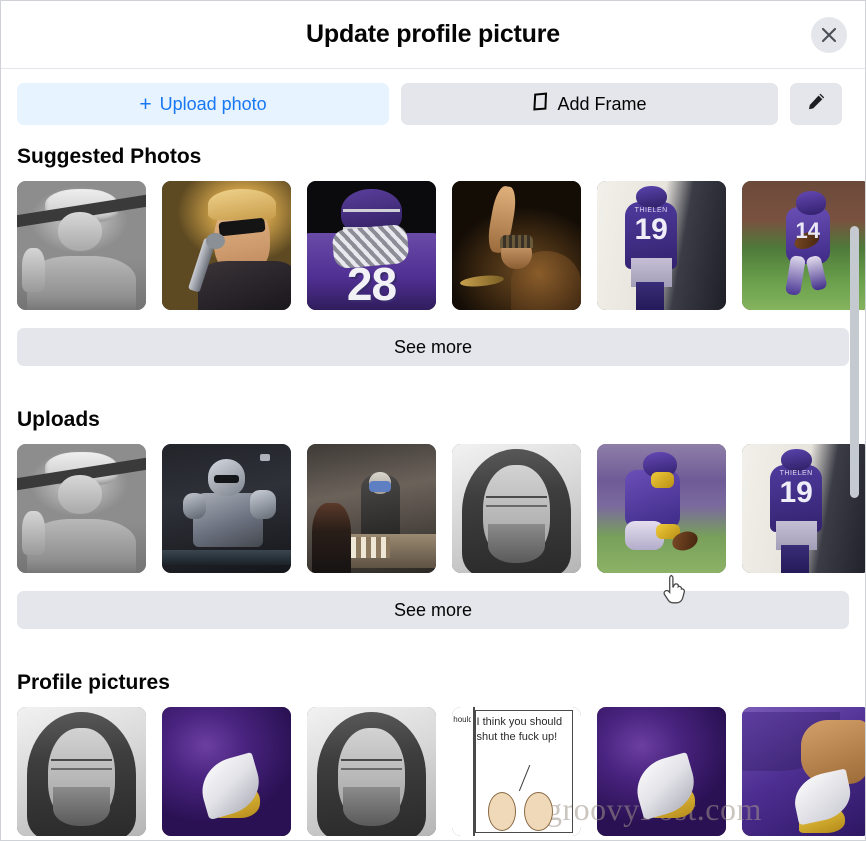 The height and width of the screenshot is (841, 866). I want to click on edit-button, so click(816, 104).